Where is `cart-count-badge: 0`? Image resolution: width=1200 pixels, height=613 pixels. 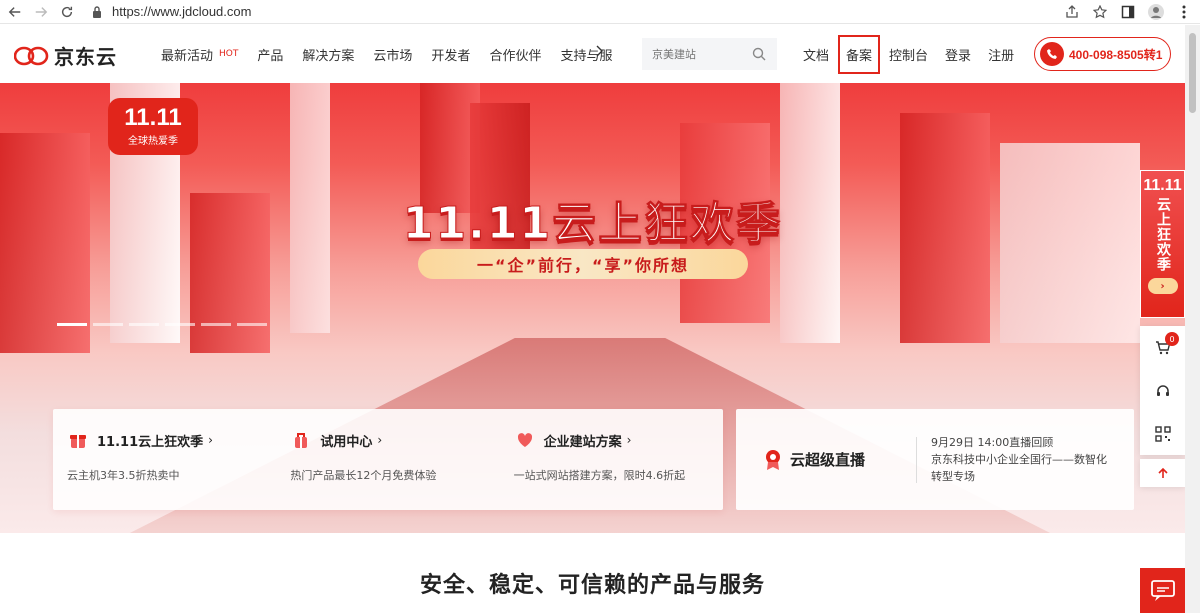
cart-count-badge: 0 is located at coordinates (1172, 339).